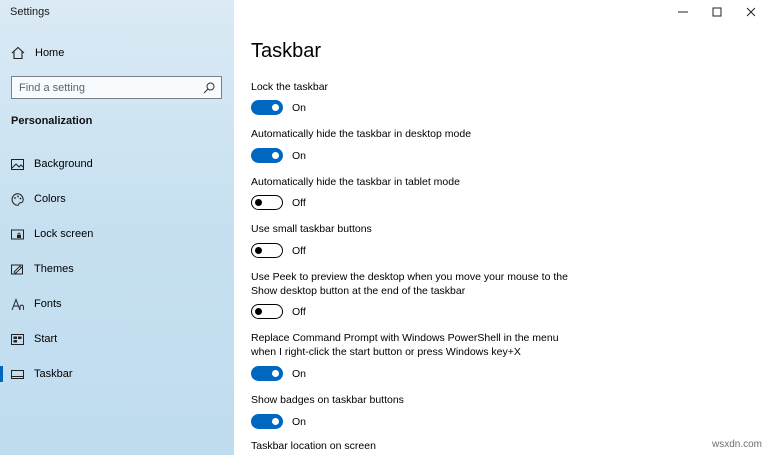 The height and width of the screenshot is (455, 768). Describe the element at coordinates (48, 304) in the screenshot. I see `sidebar-item-label: Fonts` at that location.